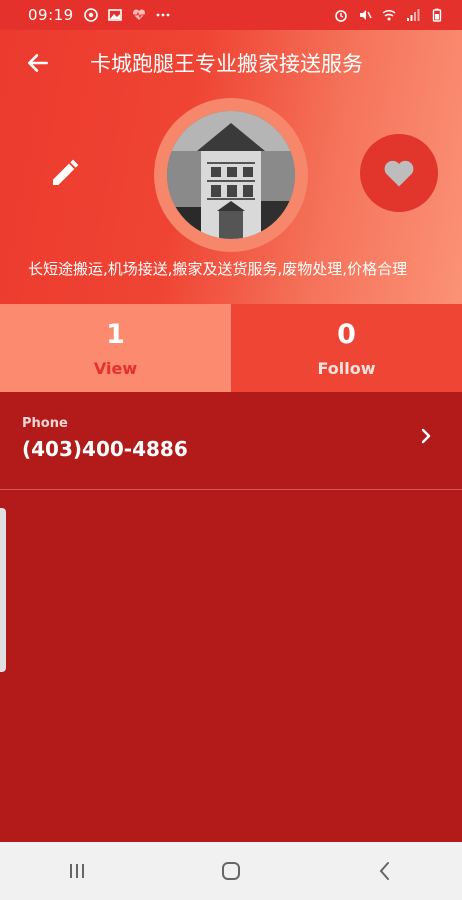 Image resolution: width=462 pixels, height=900 pixels. Describe the element at coordinates (231, 441) in the screenshot. I see `phone-row: Phone (403)400-4886` at that location.